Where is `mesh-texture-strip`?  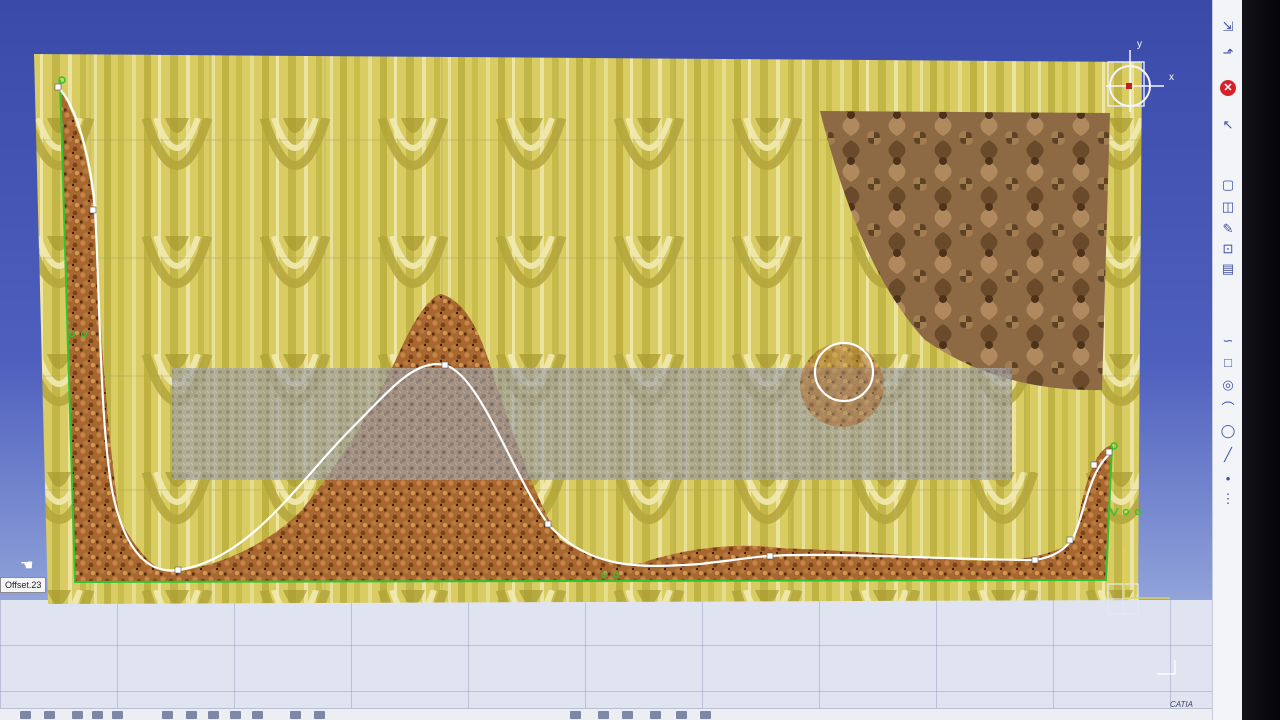
mesh-texture-strip is located at coordinates (592, 424).